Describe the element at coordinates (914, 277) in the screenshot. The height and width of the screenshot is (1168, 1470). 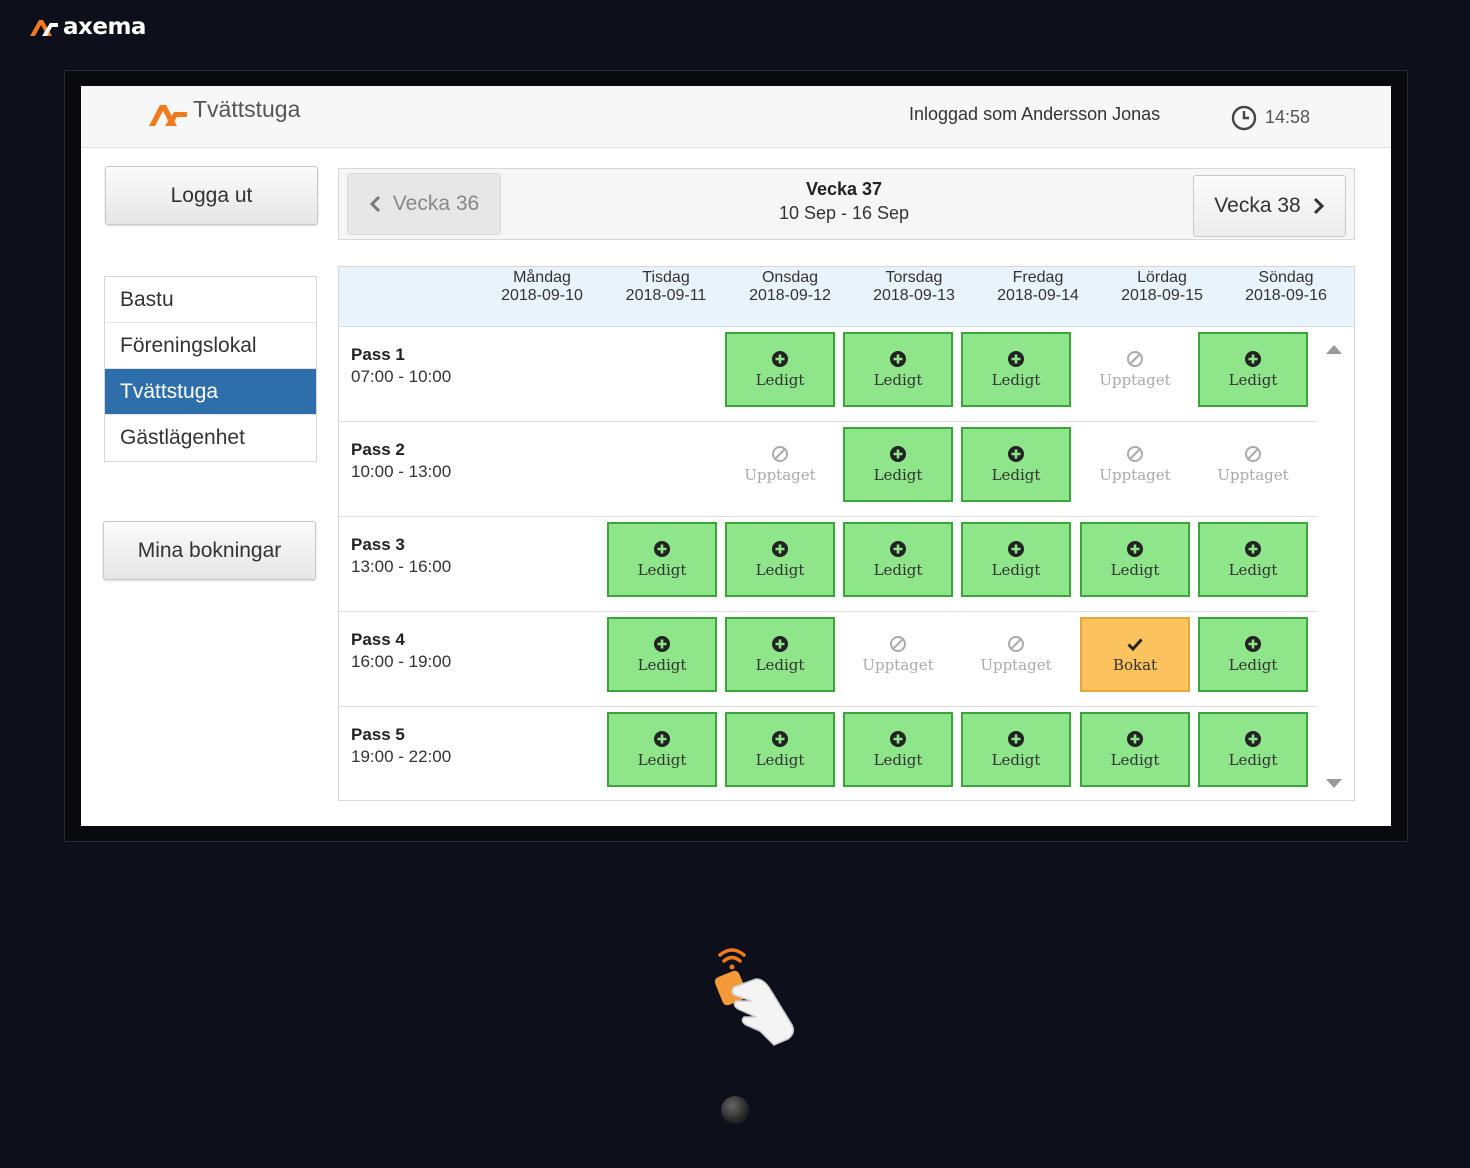
I see `day-name: Torsdag` at that location.